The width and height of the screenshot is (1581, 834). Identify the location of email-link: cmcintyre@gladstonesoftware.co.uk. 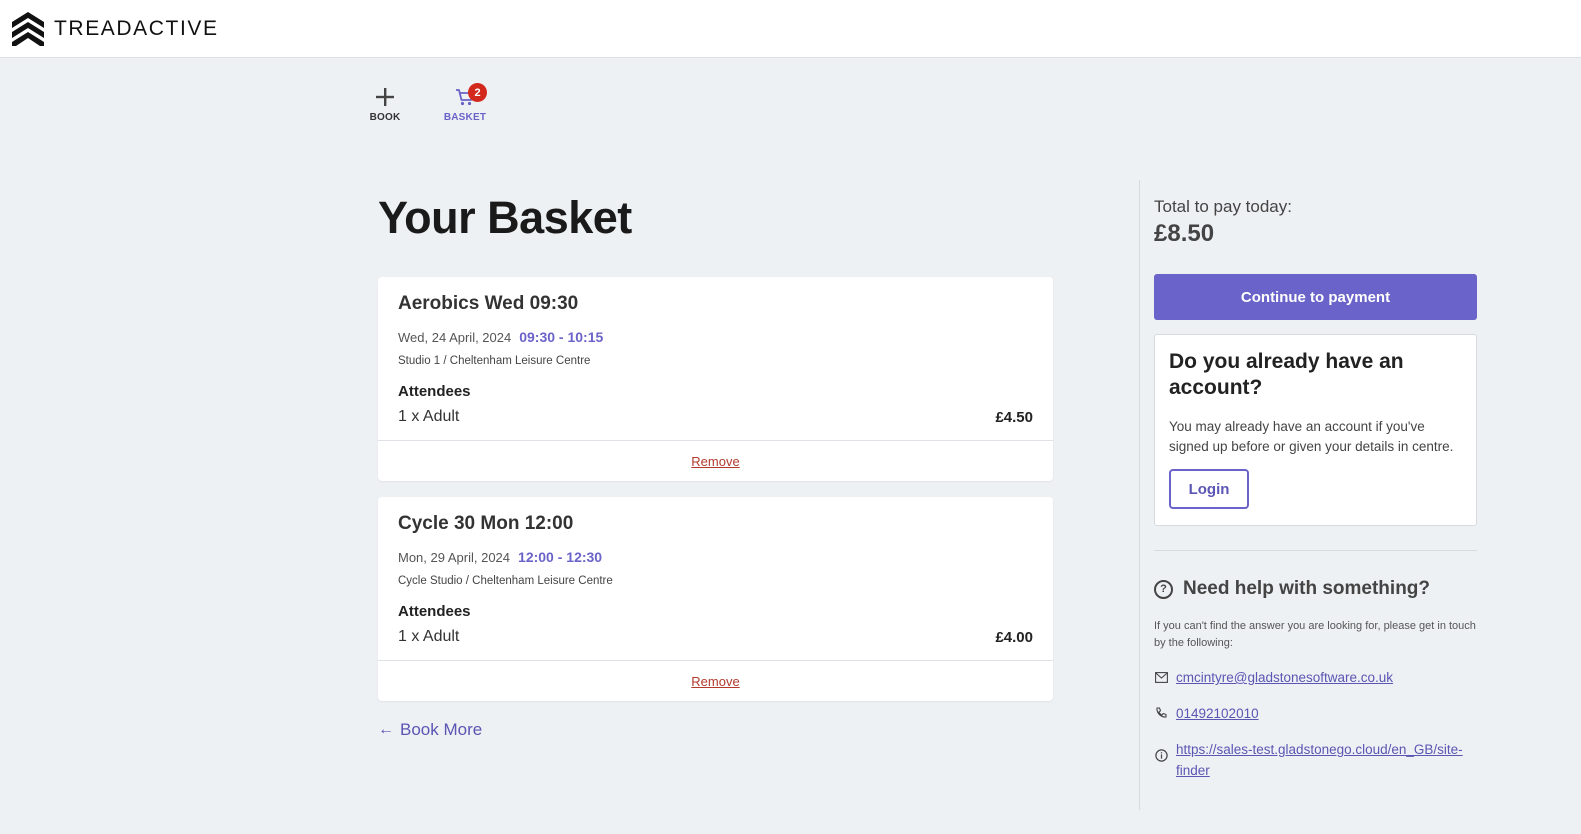
(1321, 677).